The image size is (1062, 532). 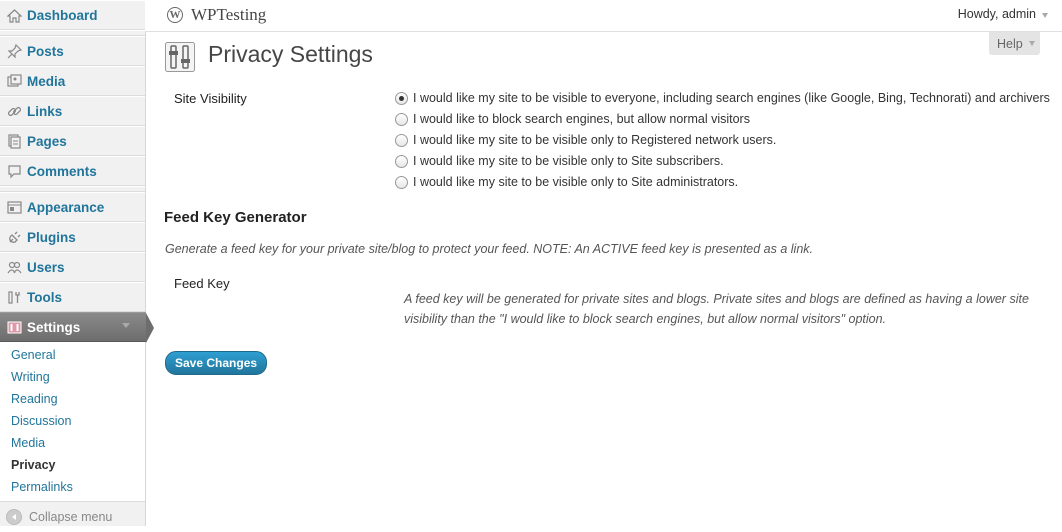 What do you see at coordinates (210, 98) in the screenshot?
I see `site-visibility-label: Site Visibility` at bounding box center [210, 98].